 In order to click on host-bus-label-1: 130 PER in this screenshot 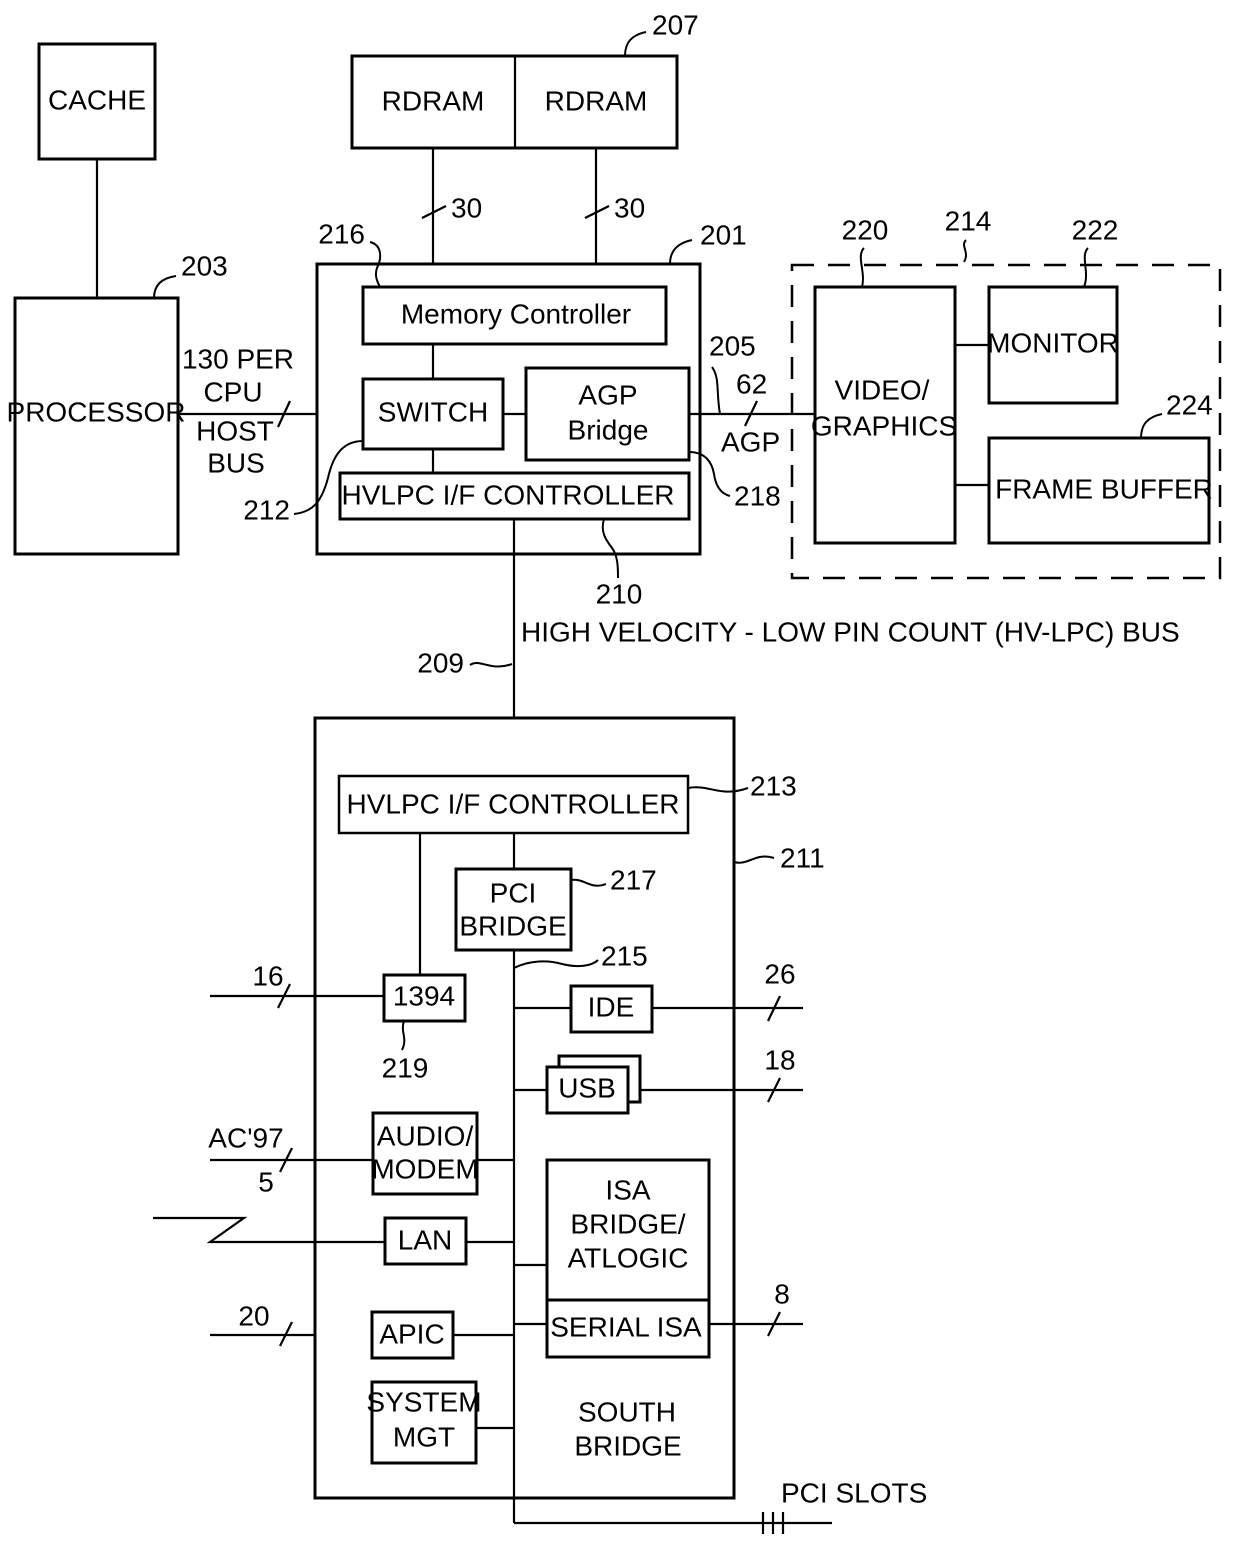, I will do `click(238, 358)`.